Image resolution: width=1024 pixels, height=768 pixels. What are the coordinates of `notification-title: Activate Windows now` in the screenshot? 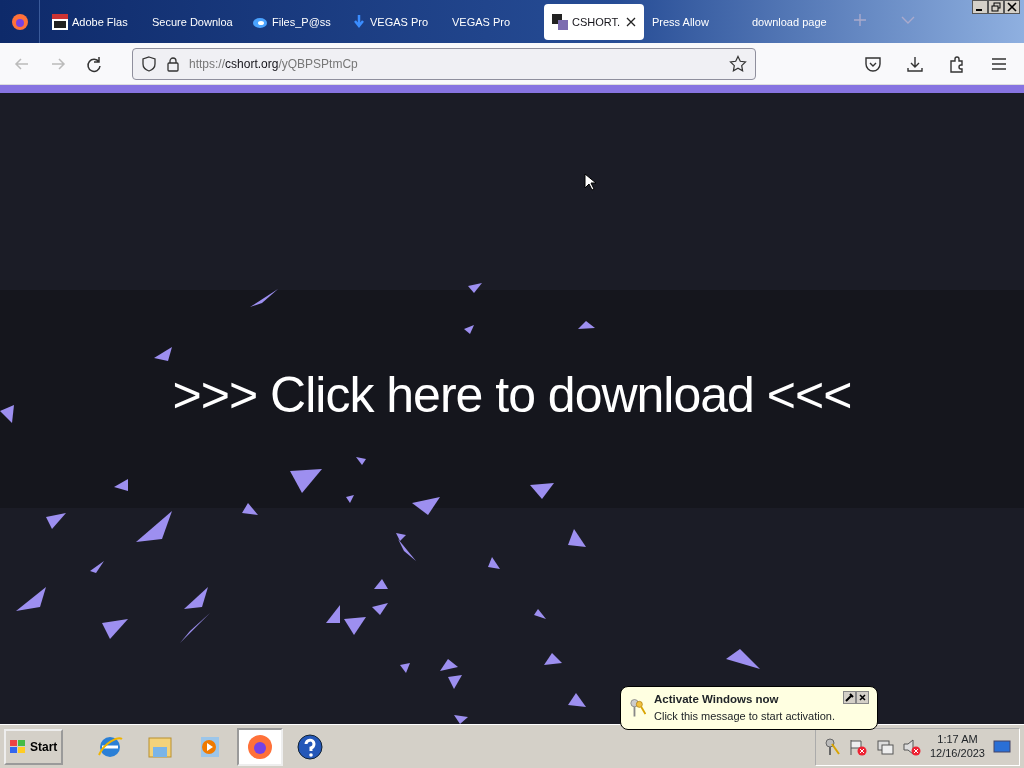 It's located at (717, 700).